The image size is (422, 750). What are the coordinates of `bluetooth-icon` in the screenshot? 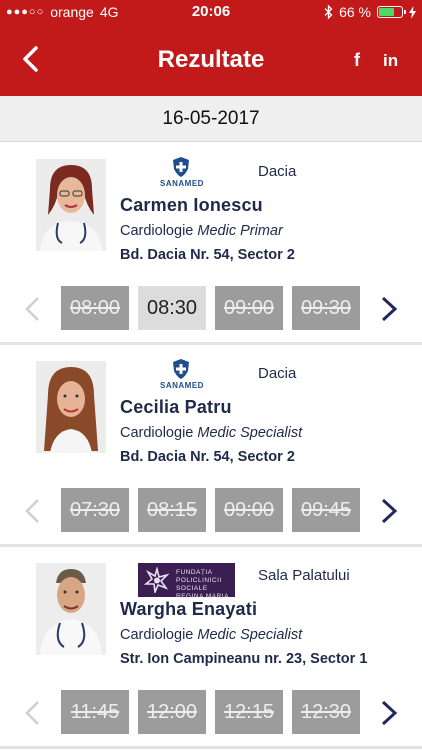 It's located at (328, 12).